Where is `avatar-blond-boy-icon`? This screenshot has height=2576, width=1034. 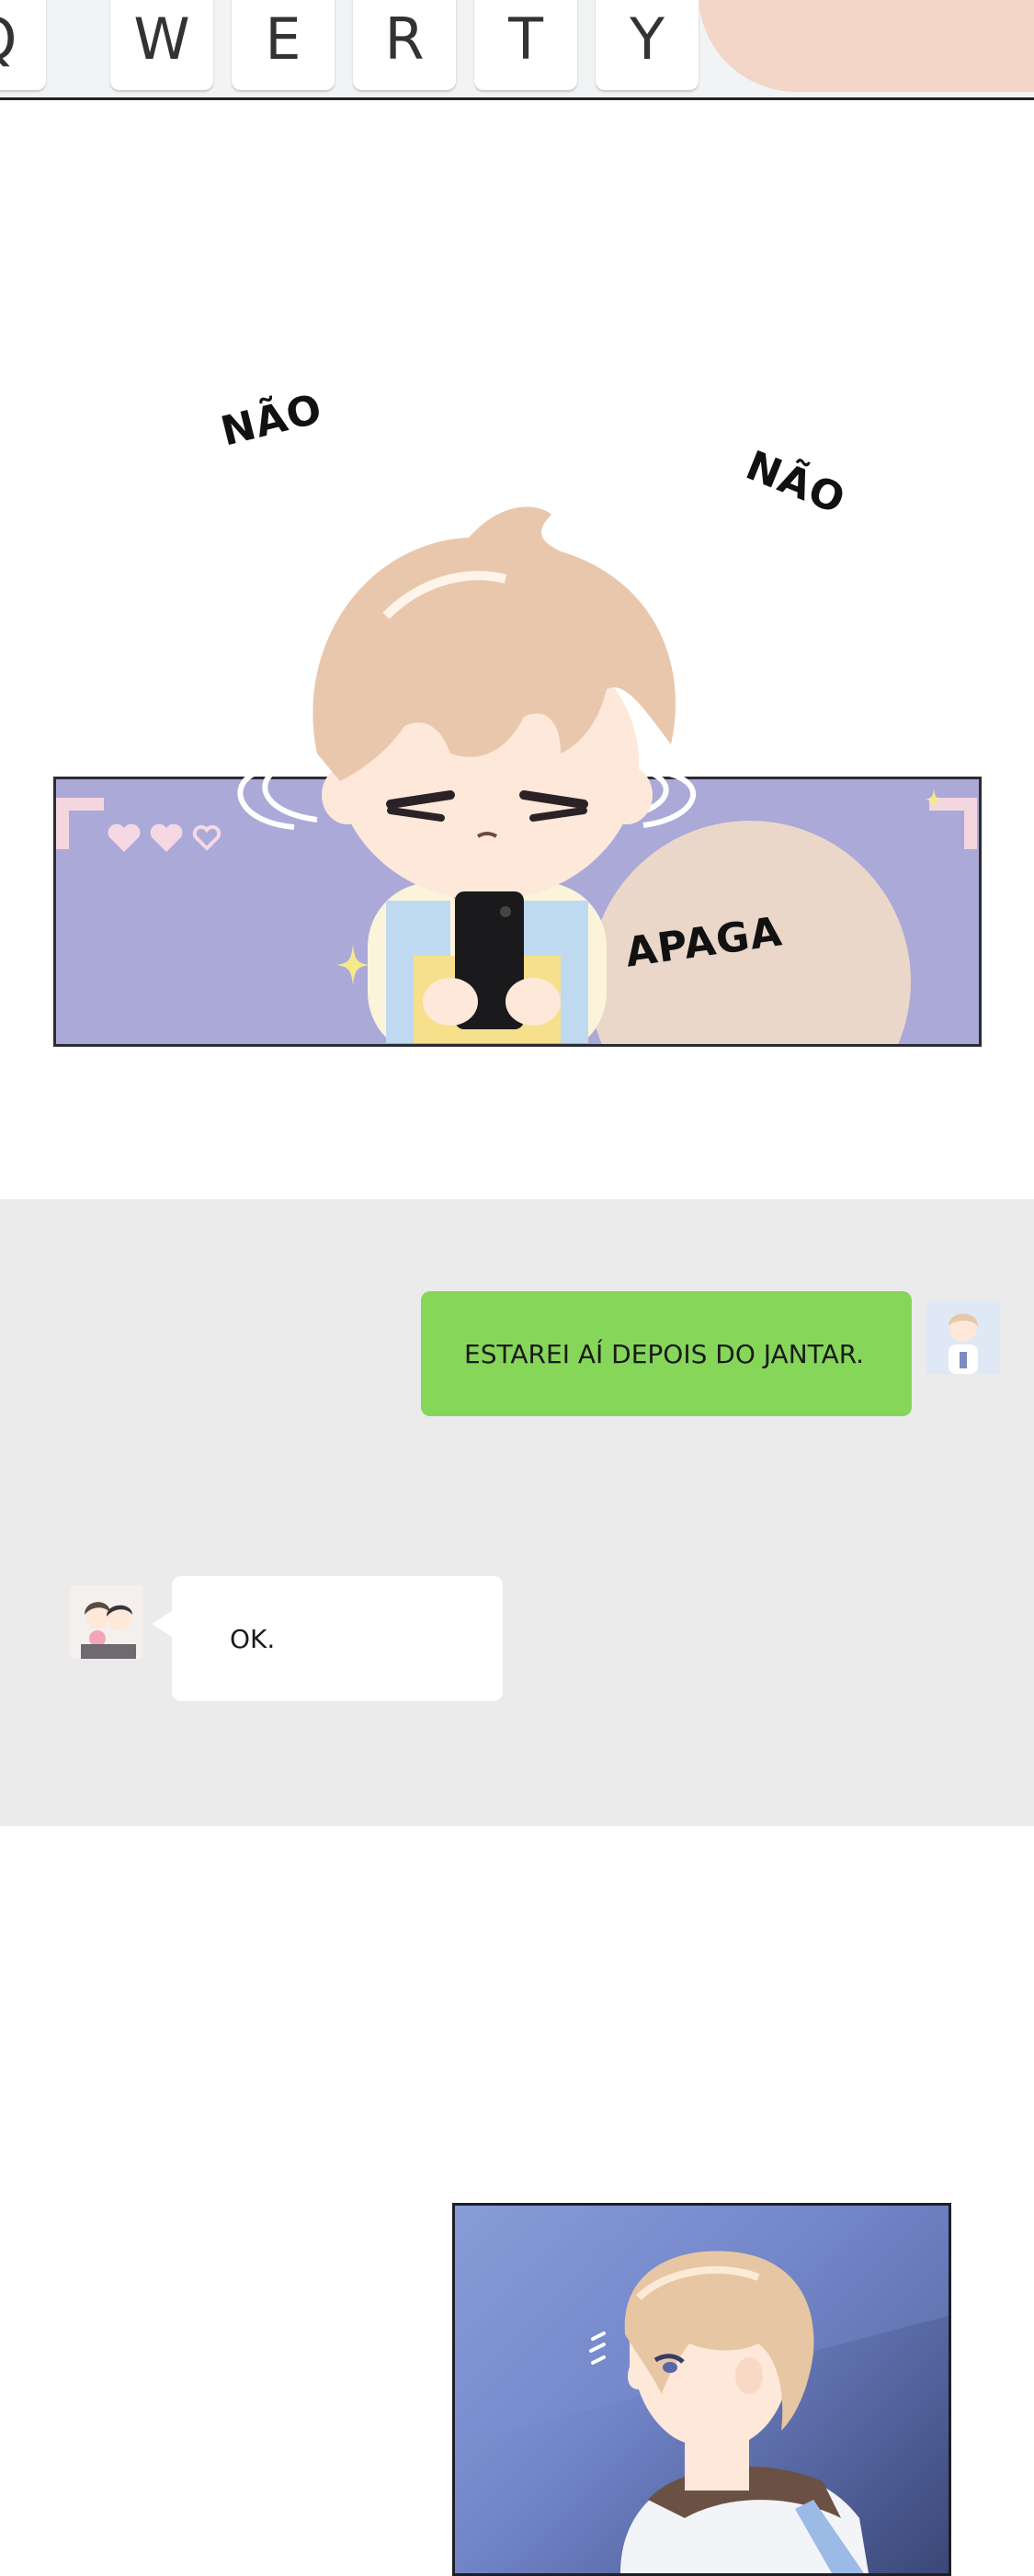
avatar-blond-boy-icon is located at coordinates (963, 1337).